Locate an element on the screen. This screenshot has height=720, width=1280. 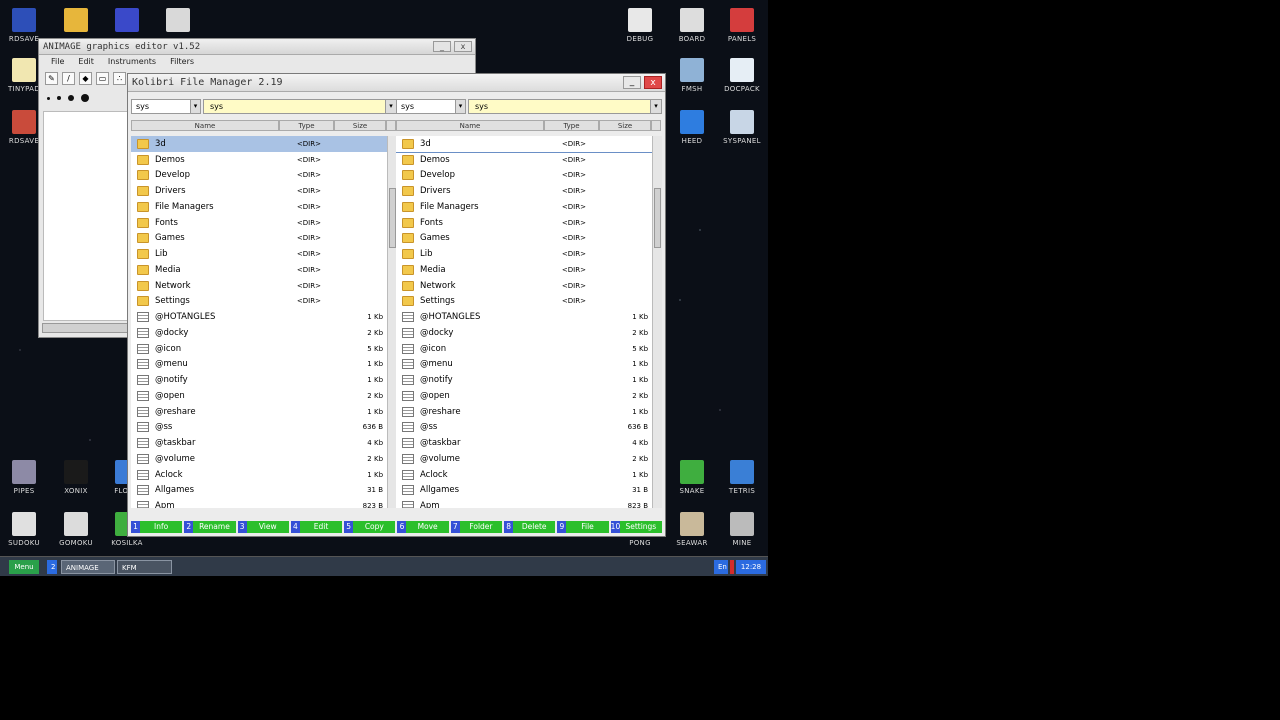
spray-icon: ∴ is located at coordinates (119, 78).